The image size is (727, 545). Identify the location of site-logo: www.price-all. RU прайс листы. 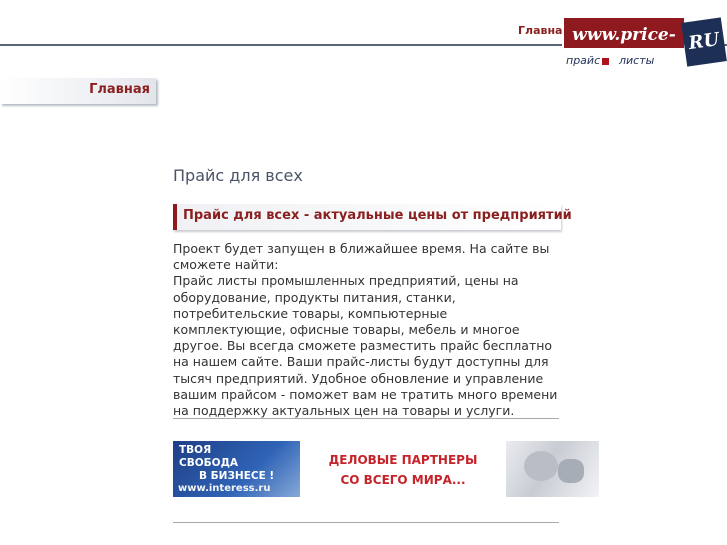
(644, 47).